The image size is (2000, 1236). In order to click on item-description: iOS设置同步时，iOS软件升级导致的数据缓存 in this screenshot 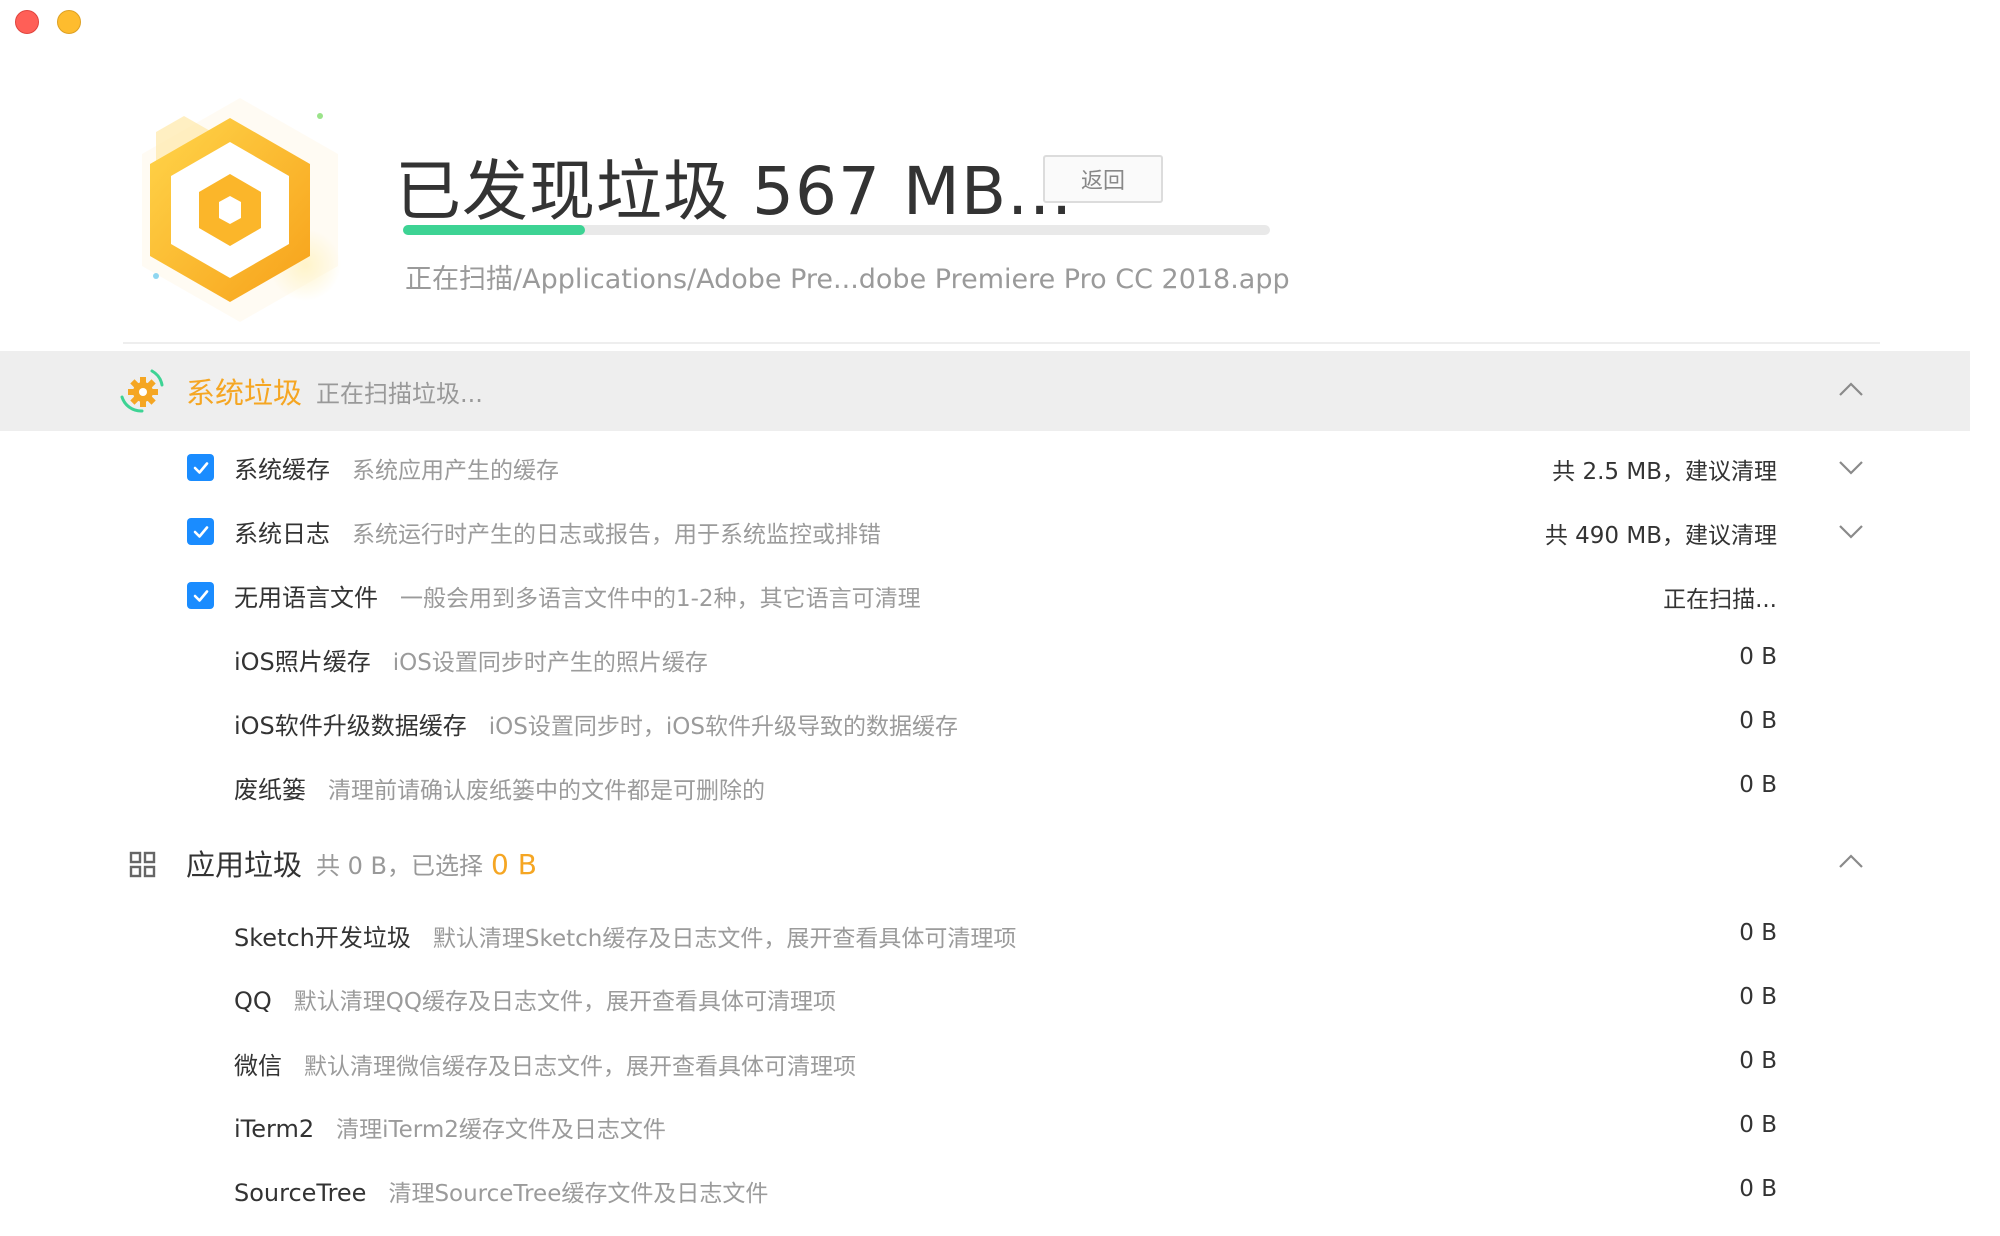, I will do `click(723, 727)`.